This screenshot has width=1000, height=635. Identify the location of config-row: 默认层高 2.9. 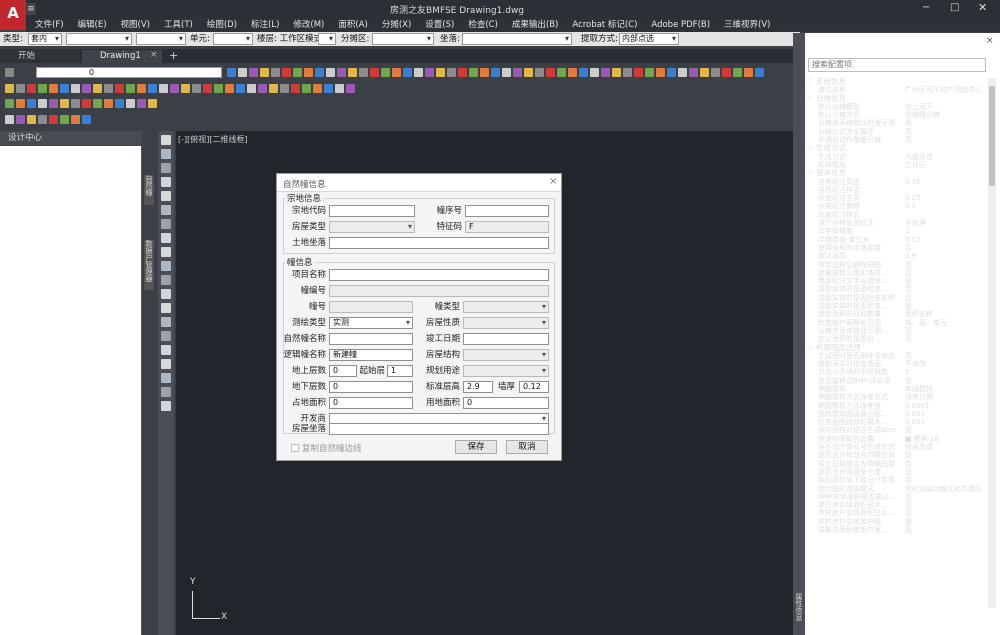
(897, 256).